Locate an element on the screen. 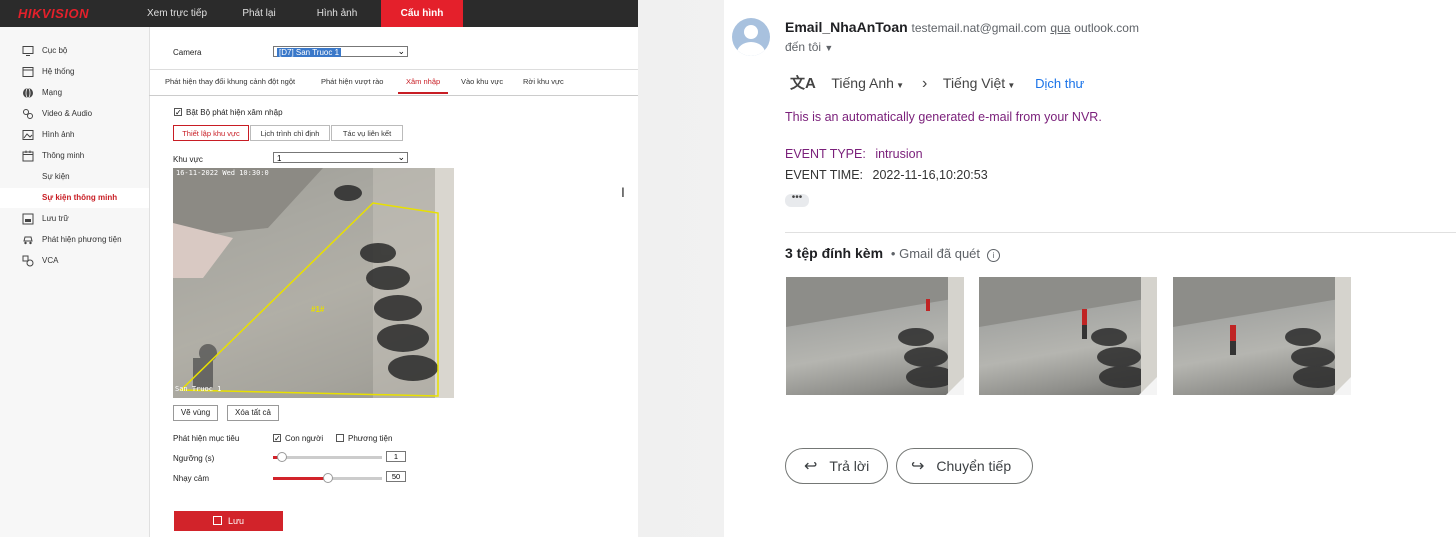 This screenshot has width=1456, height=537. event-type-row: EVENT TYPE: intrusion is located at coordinates (854, 154).